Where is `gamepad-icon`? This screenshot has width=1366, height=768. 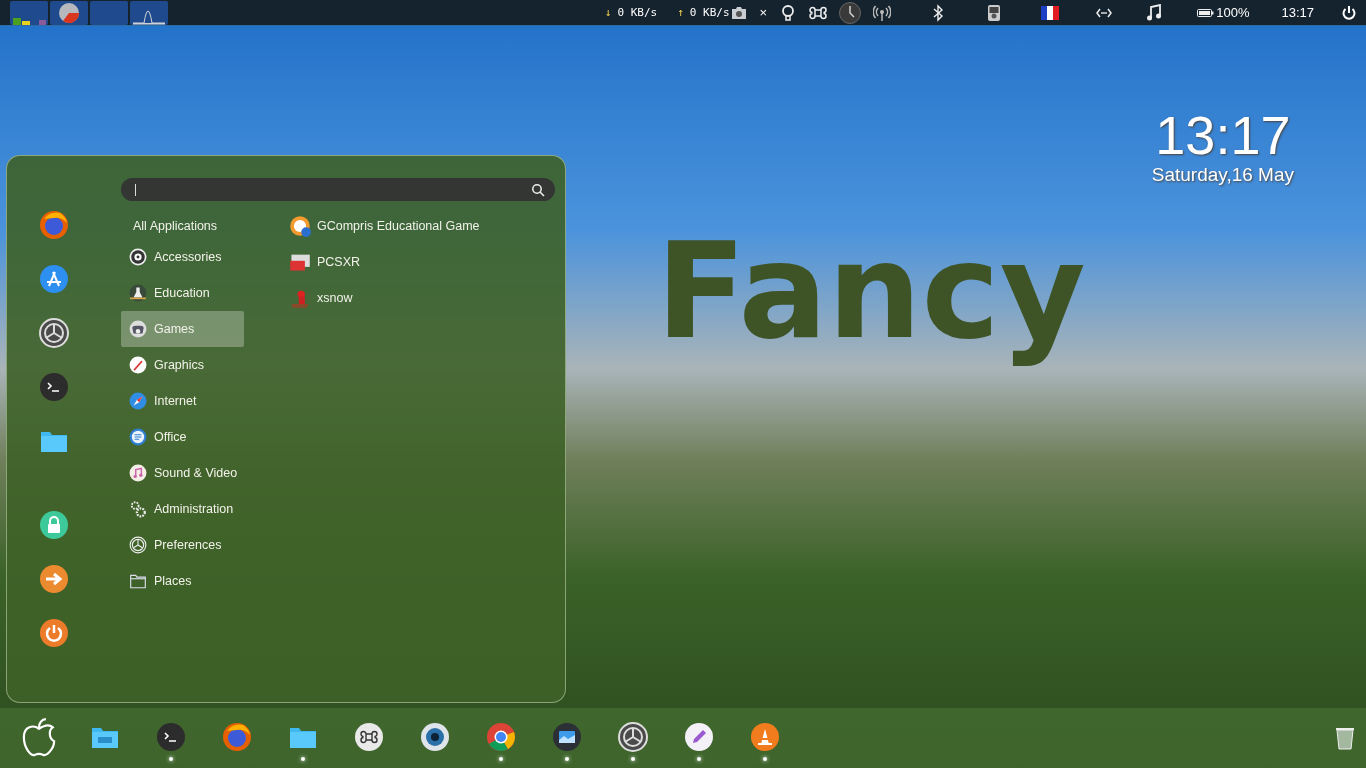
gamepad-icon is located at coordinates (138, 329).